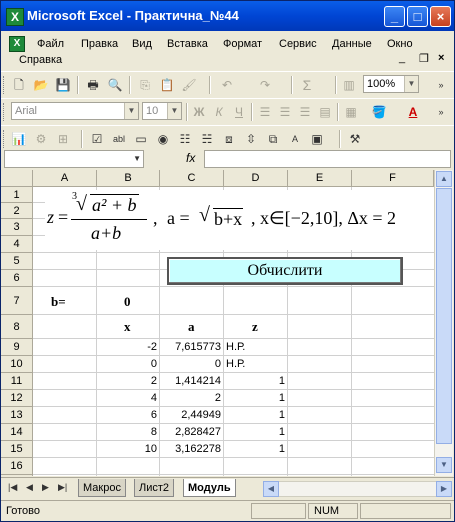 The width and height of the screenshot is (455, 522). I want to click on cell-x: 10, so click(127, 449).